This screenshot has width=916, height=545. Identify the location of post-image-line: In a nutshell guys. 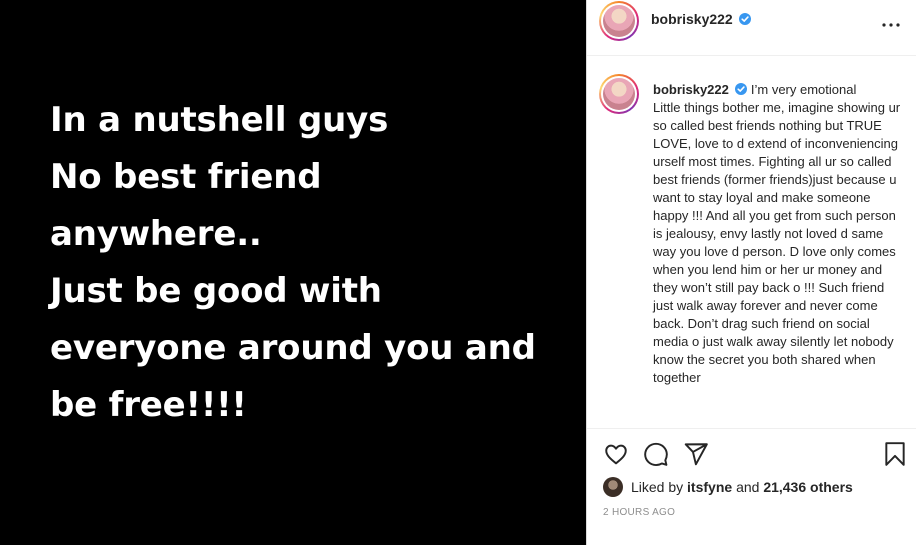
(219, 120).